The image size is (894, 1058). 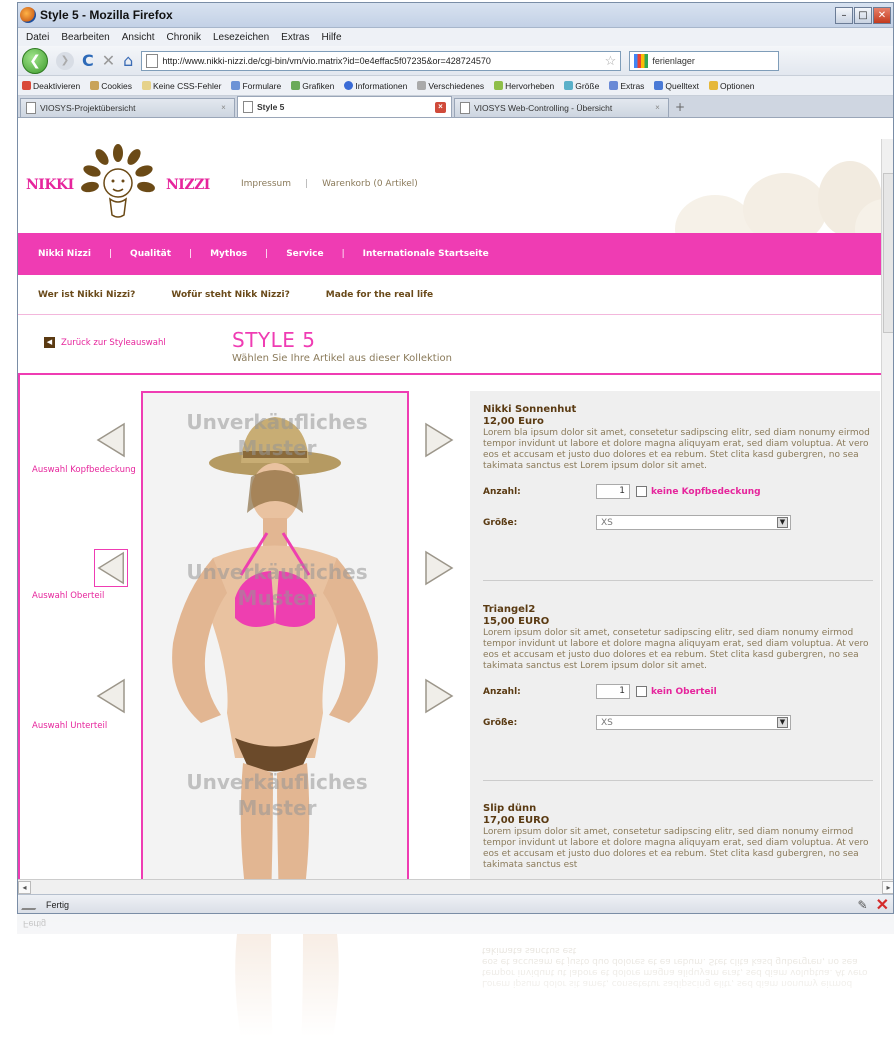 What do you see at coordinates (882, 904) in the screenshot?
I see `close-icon: ✕` at bounding box center [882, 904].